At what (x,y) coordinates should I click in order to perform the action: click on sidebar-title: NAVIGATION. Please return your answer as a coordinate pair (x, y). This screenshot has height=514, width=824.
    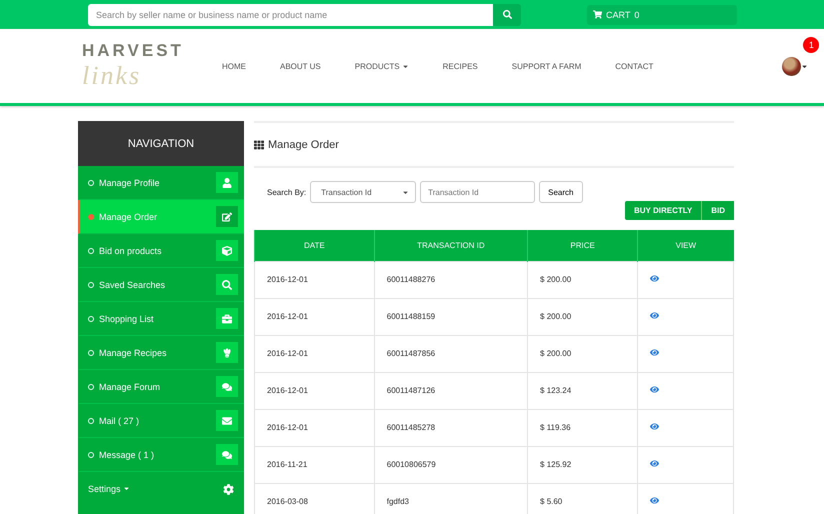
    Looking at the image, I should click on (161, 143).